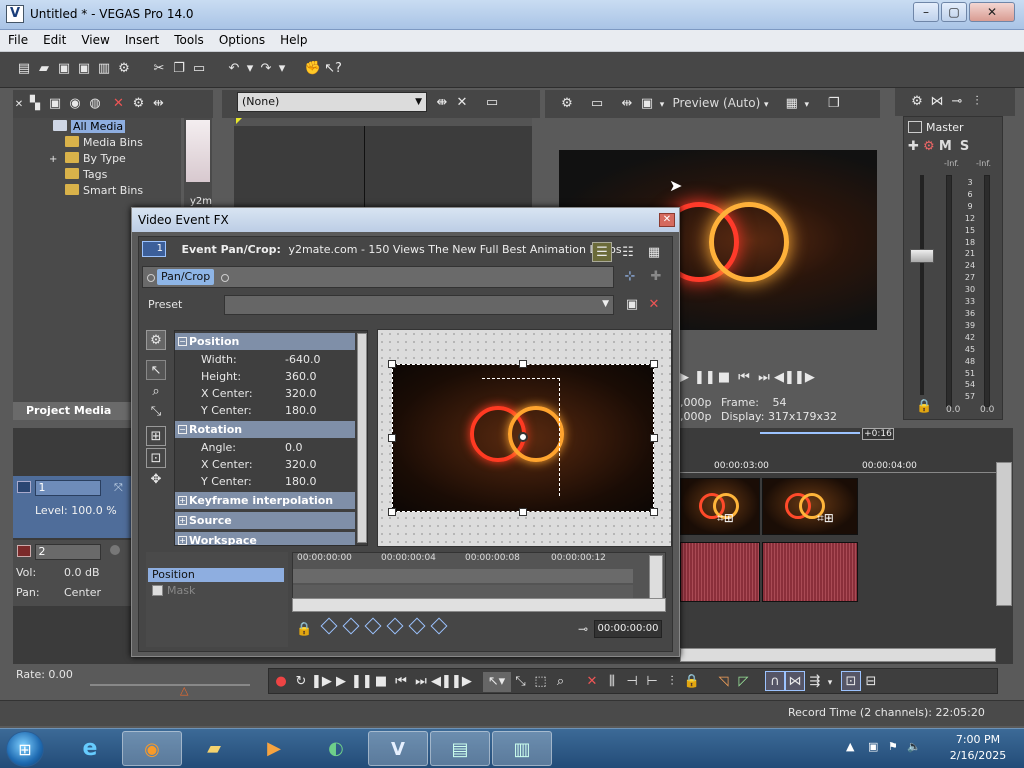 The height and width of the screenshot is (768, 1024). Describe the element at coordinates (265, 410) in the screenshot. I see `prop-y-center-row: Y Center: 180.0` at that location.